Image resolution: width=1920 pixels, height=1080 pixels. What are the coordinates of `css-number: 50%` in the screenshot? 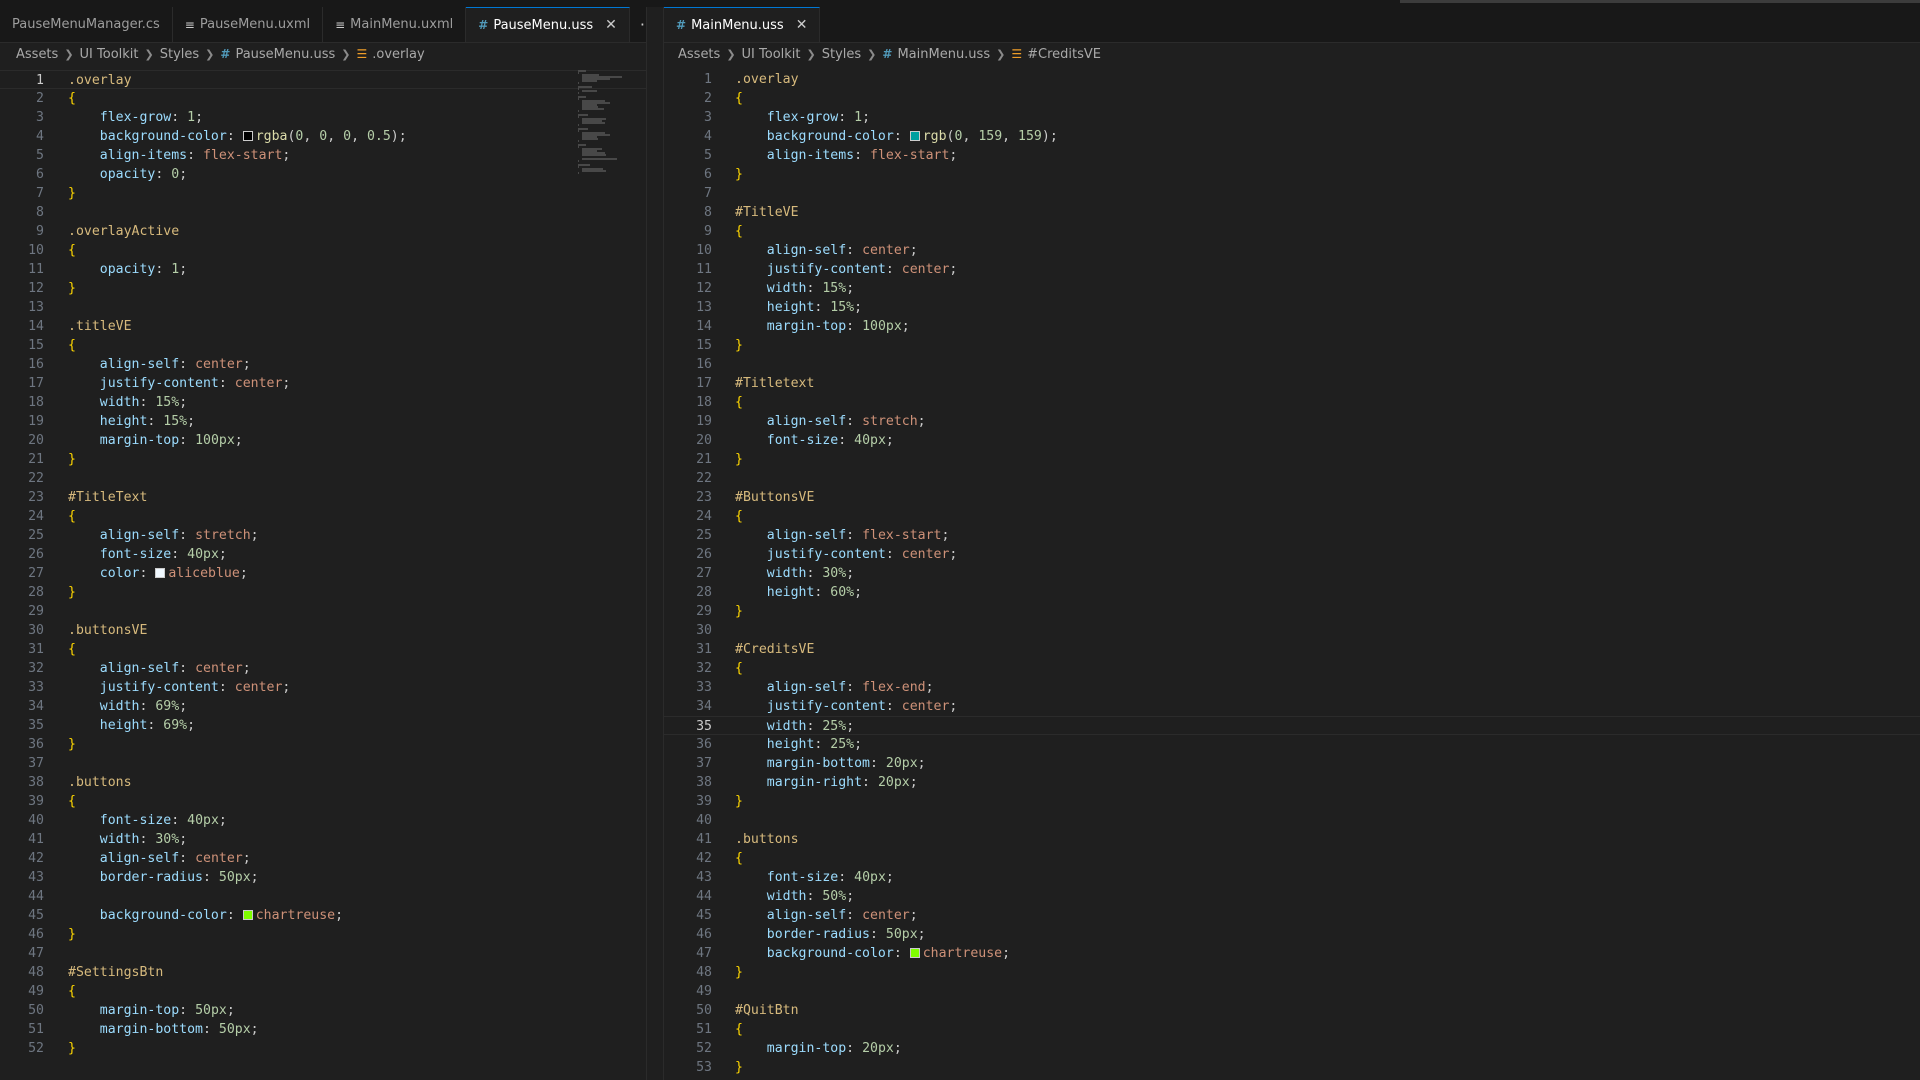 It's located at (834, 896).